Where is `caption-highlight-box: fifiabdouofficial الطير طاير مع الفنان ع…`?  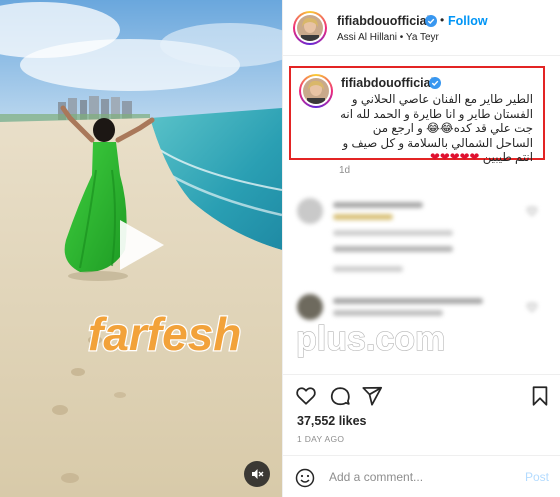 caption-highlight-box: fifiabdouofficial الطير طاير مع الفنان ع… is located at coordinates (417, 115).